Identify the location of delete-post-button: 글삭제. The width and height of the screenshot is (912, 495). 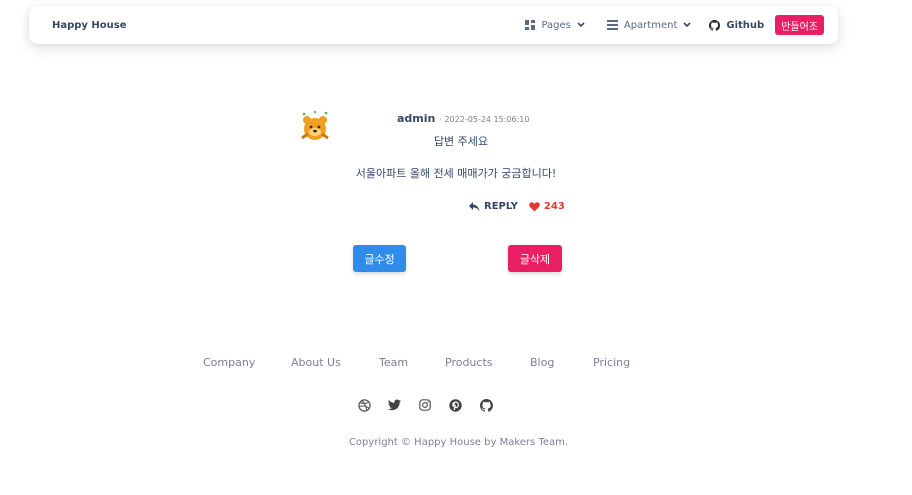
(535, 258).